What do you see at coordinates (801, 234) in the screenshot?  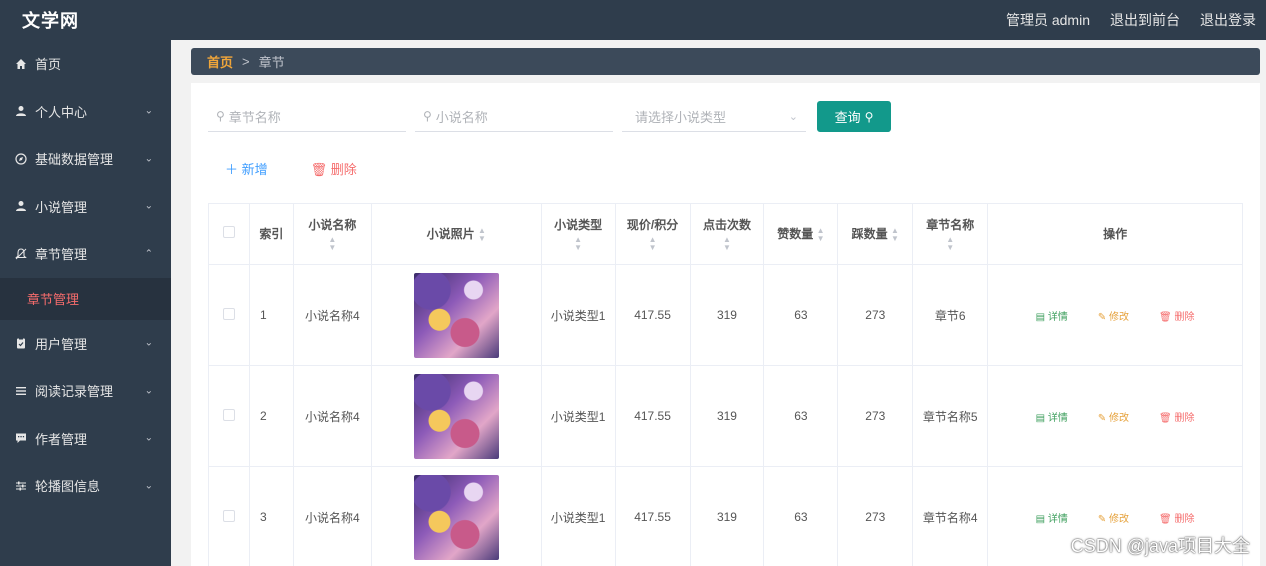 I see `header-likes: 赞数量 ▲ ▼` at bounding box center [801, 234].